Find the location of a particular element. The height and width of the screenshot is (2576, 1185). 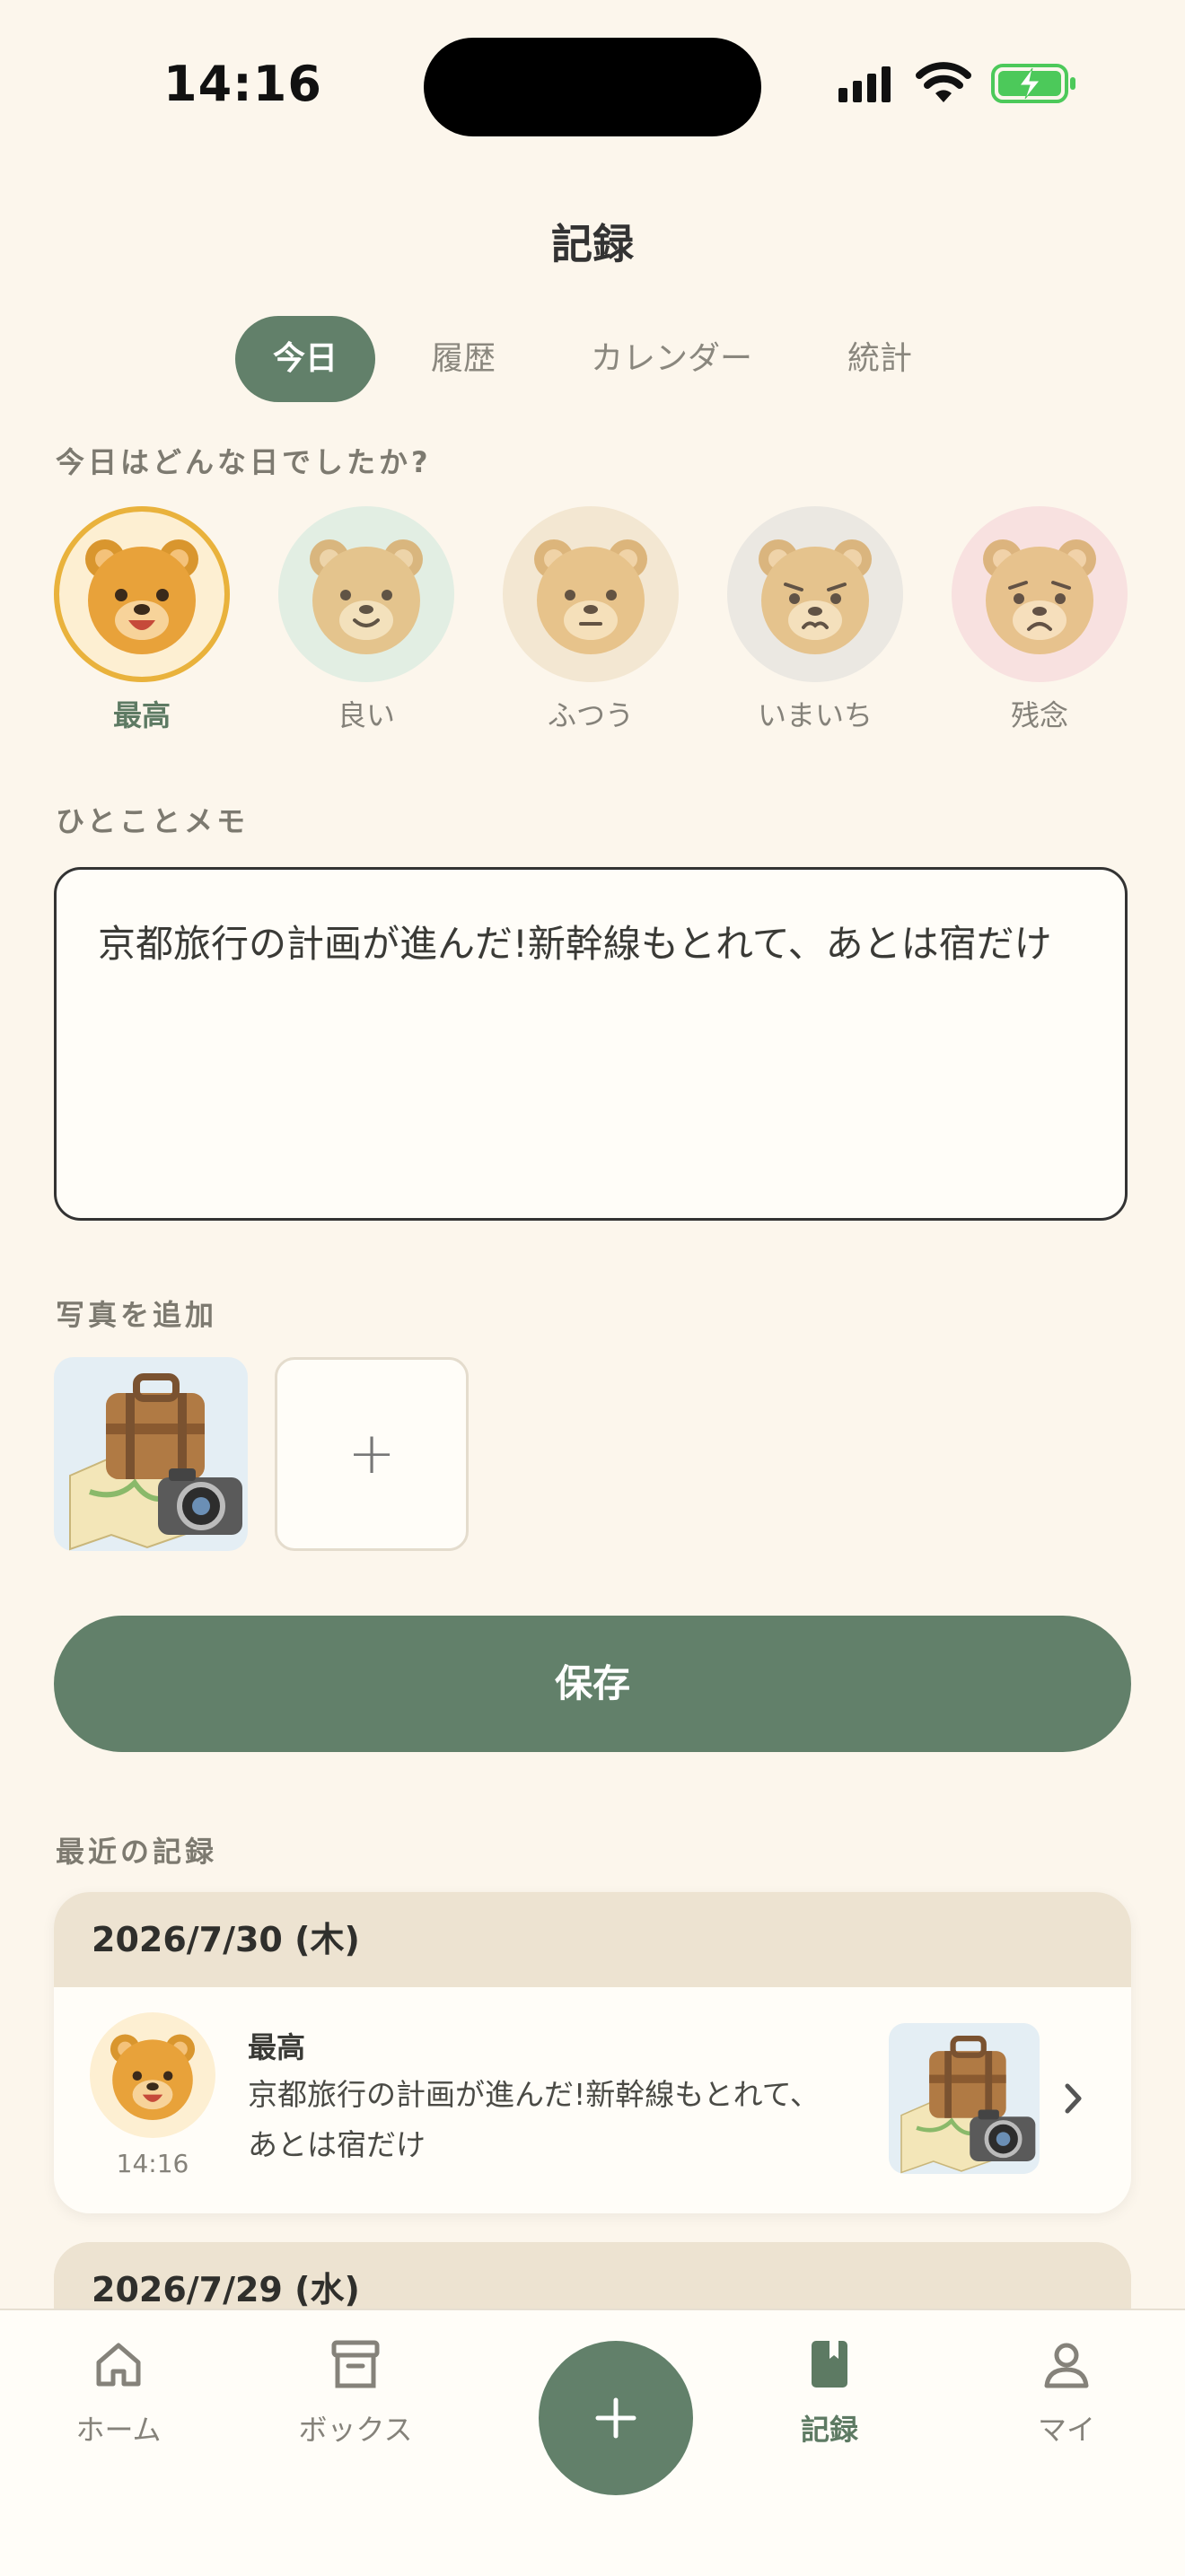

photo-thumbnail is located at coordinates (151, 1454).